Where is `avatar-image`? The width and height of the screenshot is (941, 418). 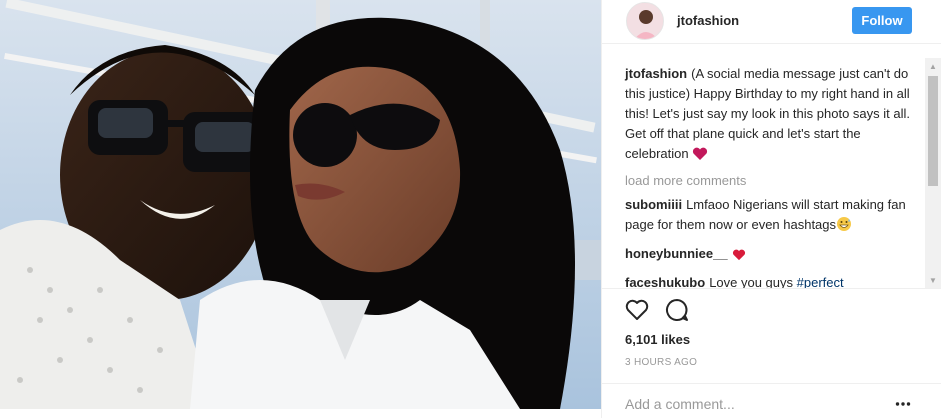 avatar-image is located at coordinates (645, 21).